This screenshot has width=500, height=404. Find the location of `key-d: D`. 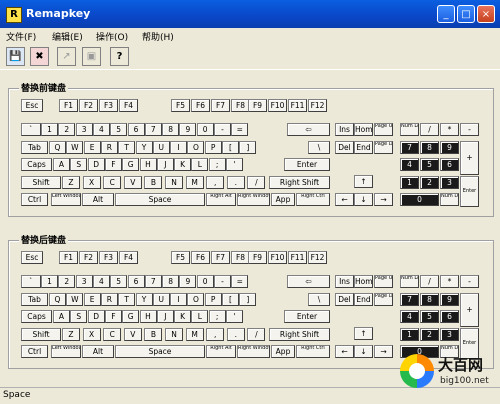

key-d: D is located at coordinates (96, 164).